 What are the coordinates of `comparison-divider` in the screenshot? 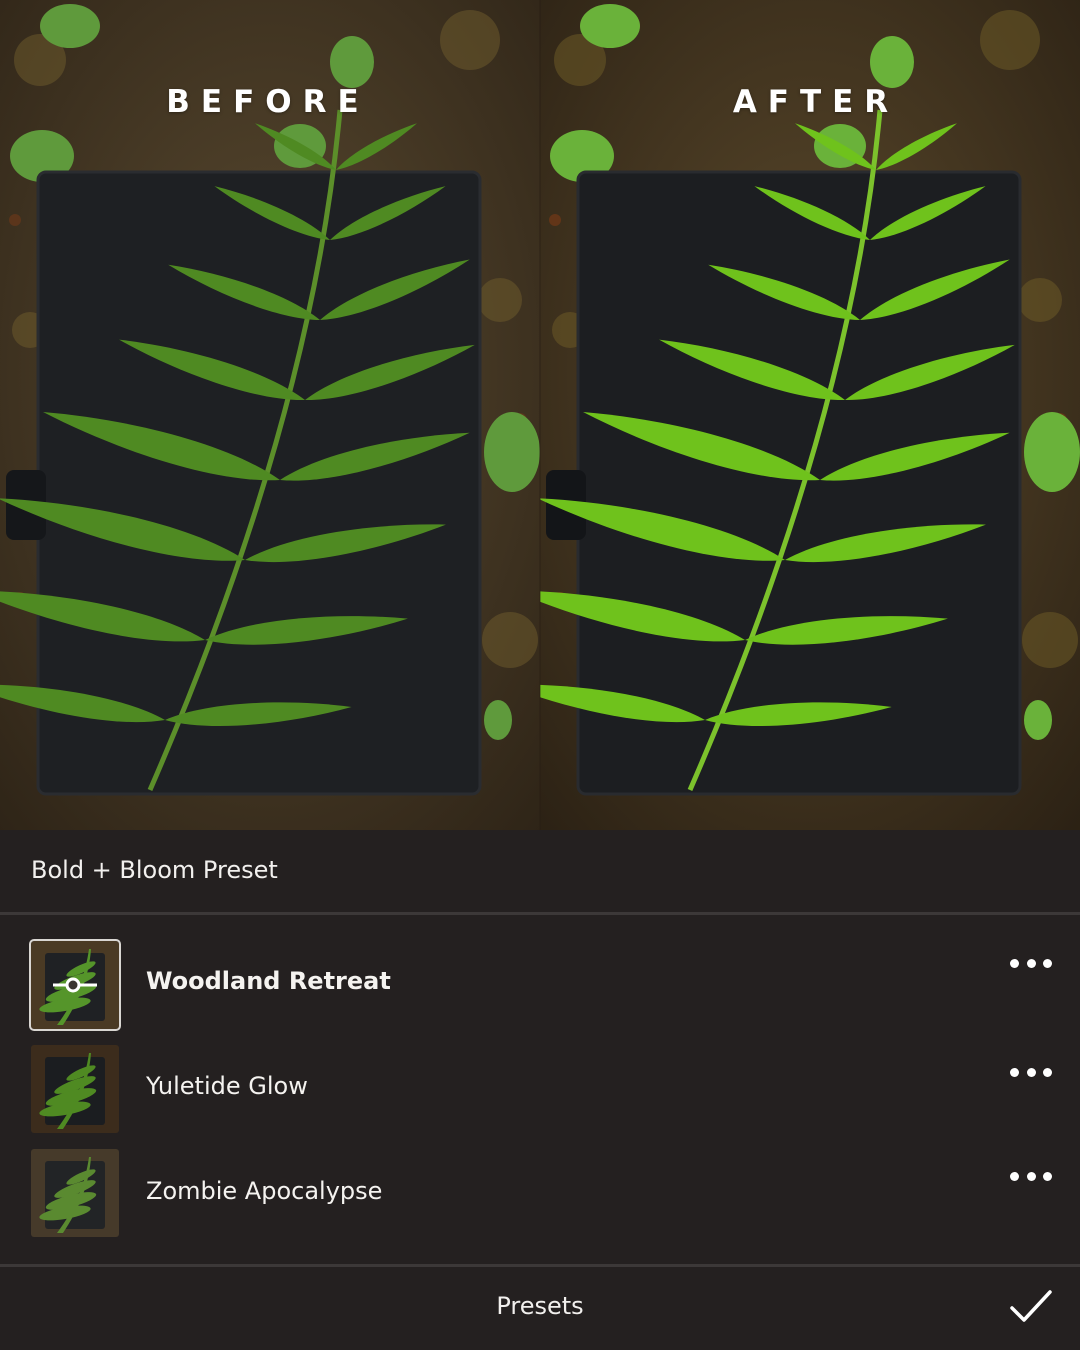 It's located at (540, 415).